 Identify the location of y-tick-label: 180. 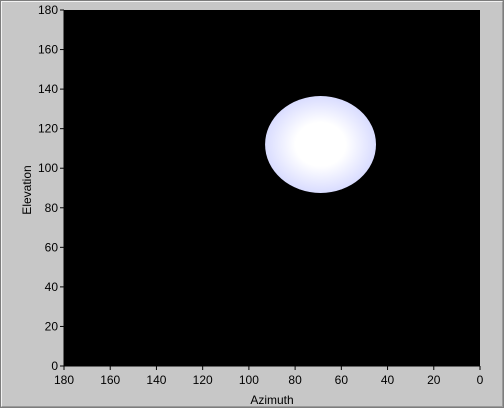
(48, 10).